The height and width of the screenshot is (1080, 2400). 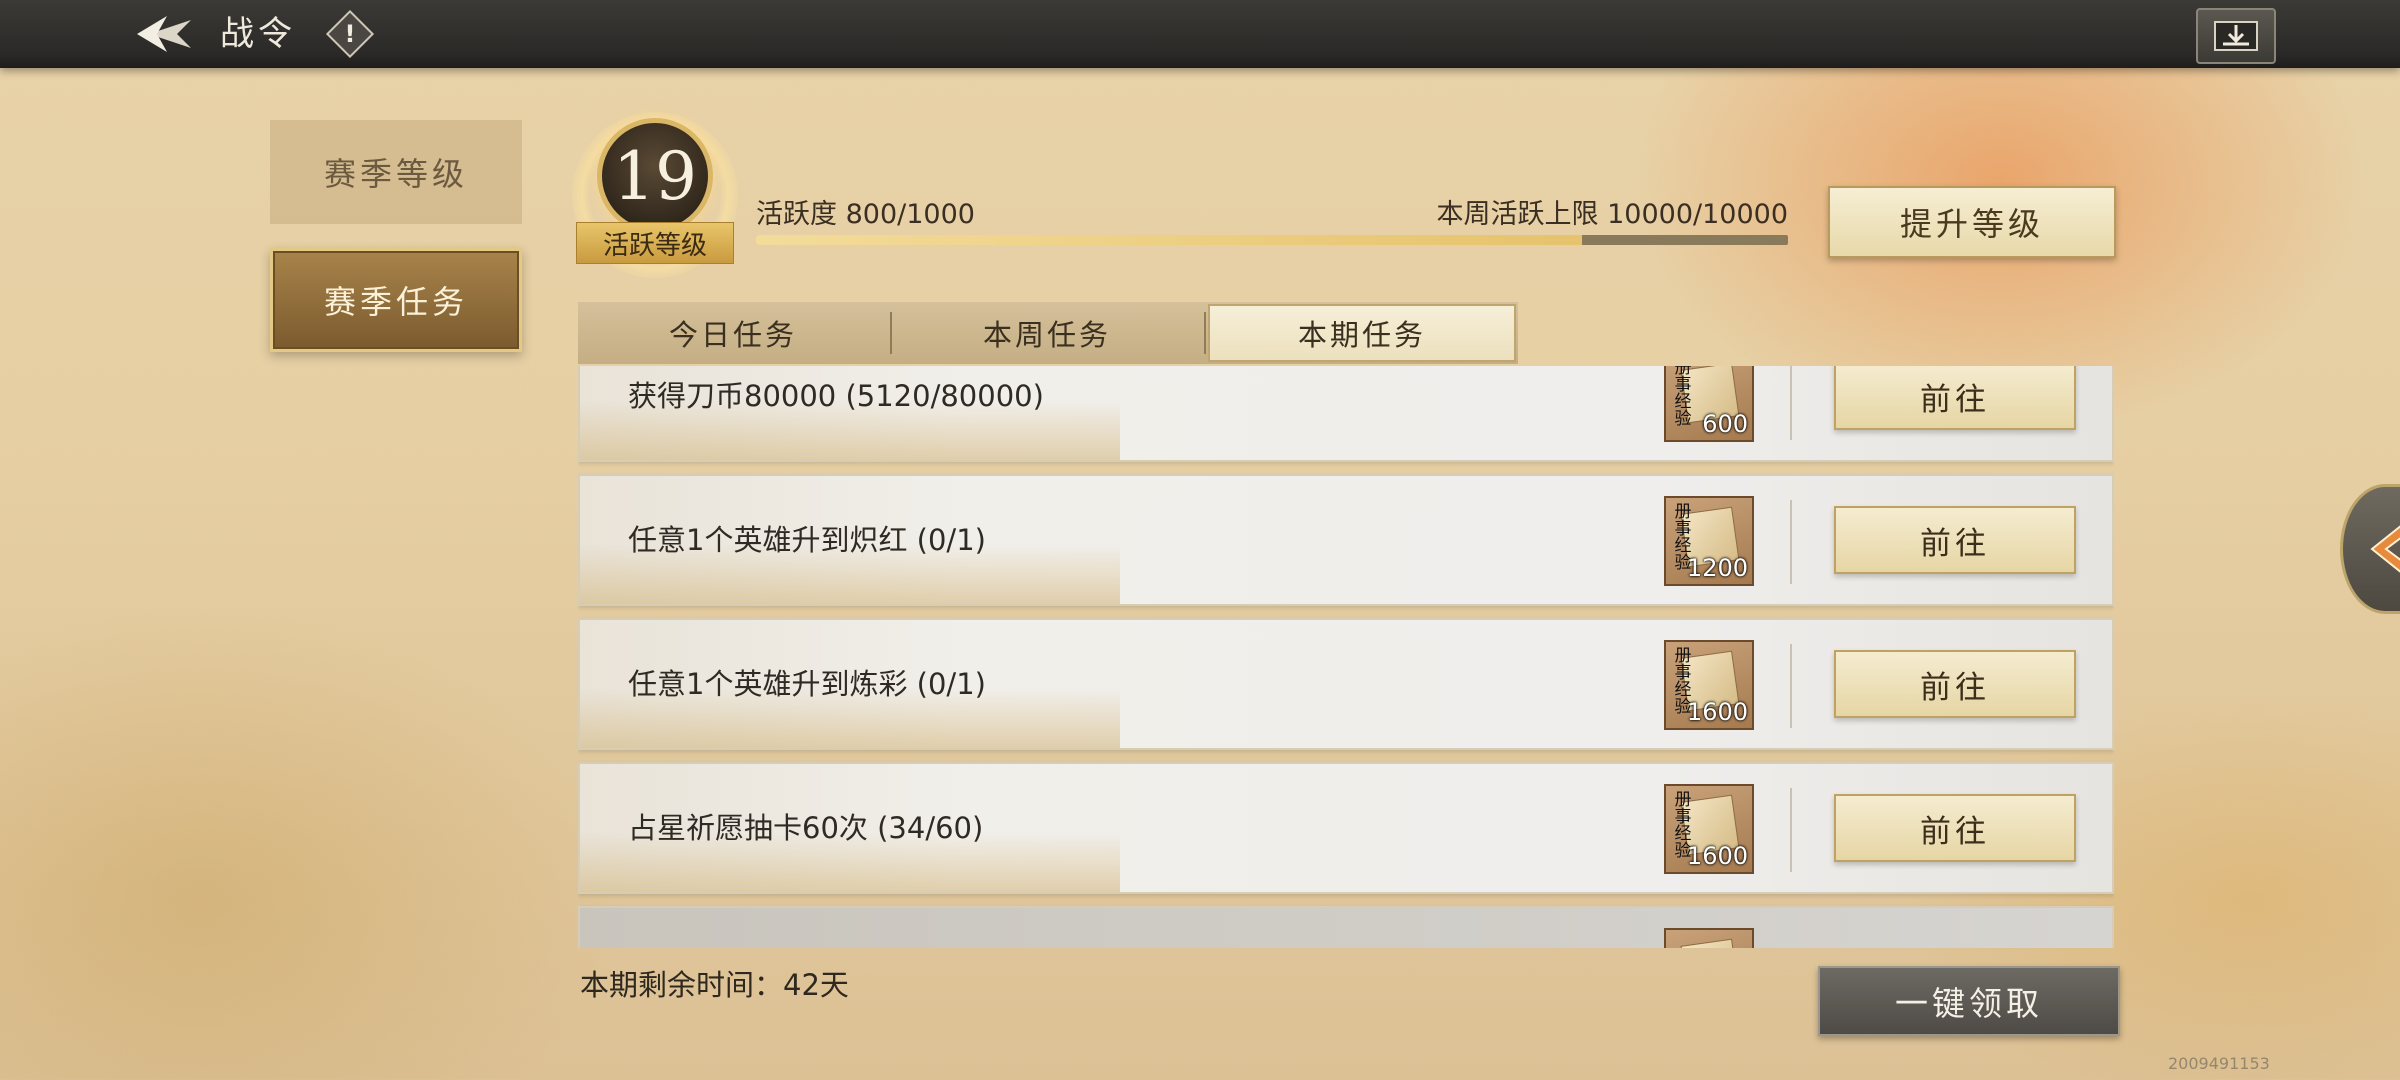 I want to click on weekly-limit-text: 本周活跃上限 10000/10000, so click(x=1612, y=214).